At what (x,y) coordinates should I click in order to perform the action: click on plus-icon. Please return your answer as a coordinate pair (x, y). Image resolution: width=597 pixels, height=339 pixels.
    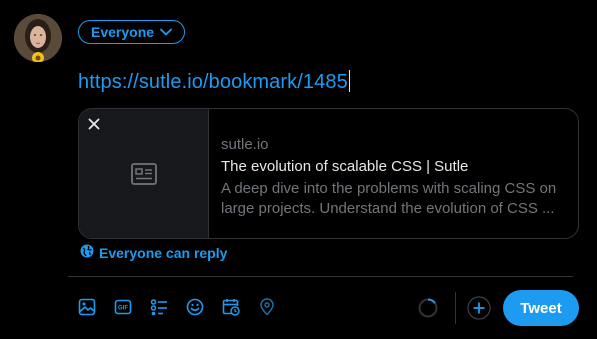
    Looking at the image, I should click on (479, 308).